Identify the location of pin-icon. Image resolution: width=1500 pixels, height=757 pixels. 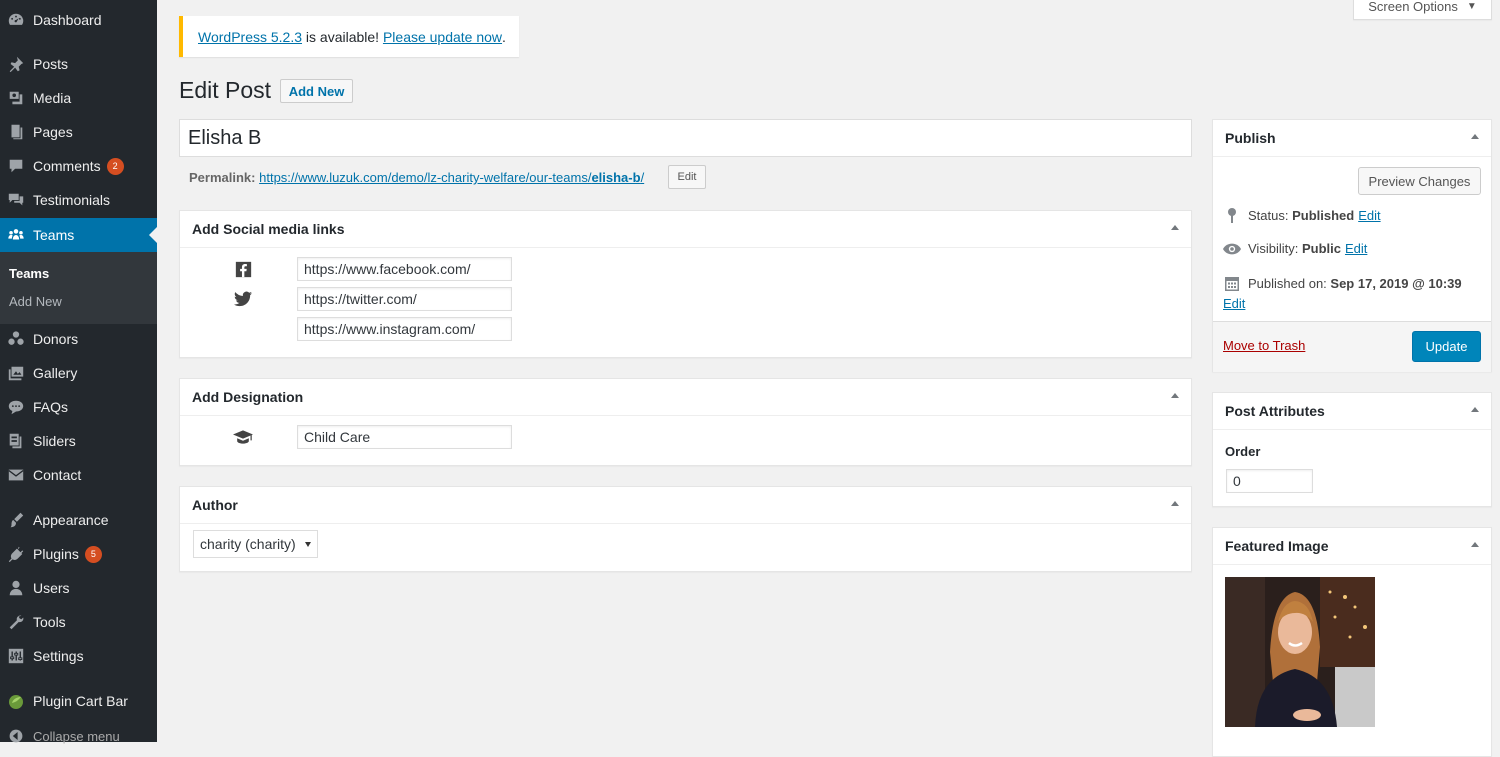
(1232, 215).